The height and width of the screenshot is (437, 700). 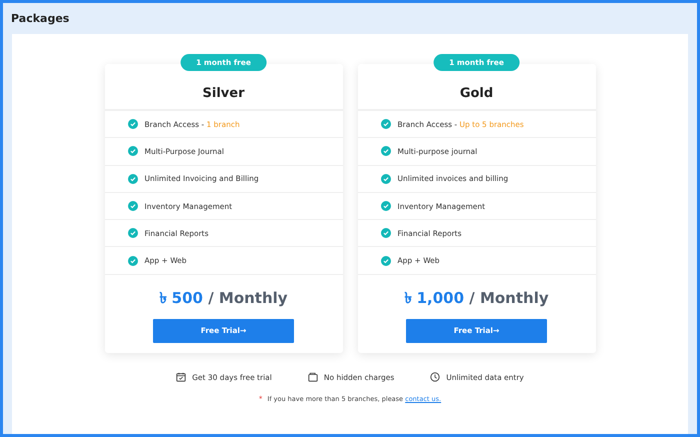 I want to click on plan-price: ৳ 1,000 / Monthly, so click(x=476, y=298).